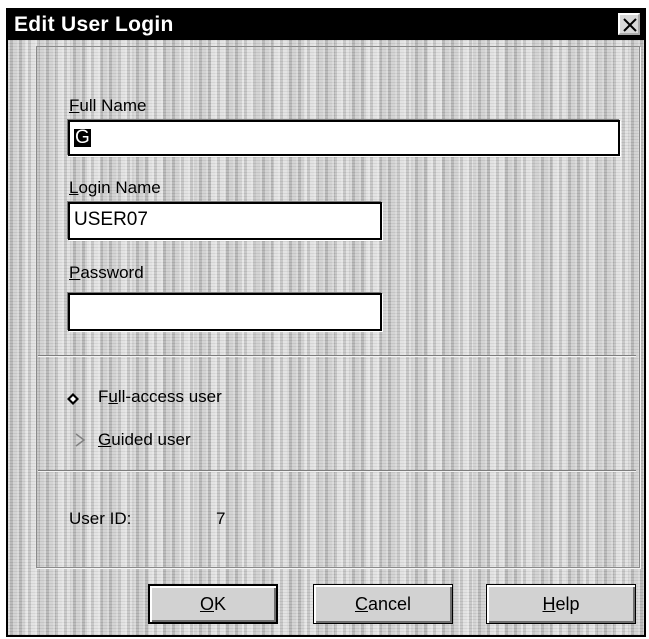 This screenshot has width=649, height=639. I want to click on user-id-value: 7, so click(221, 518).